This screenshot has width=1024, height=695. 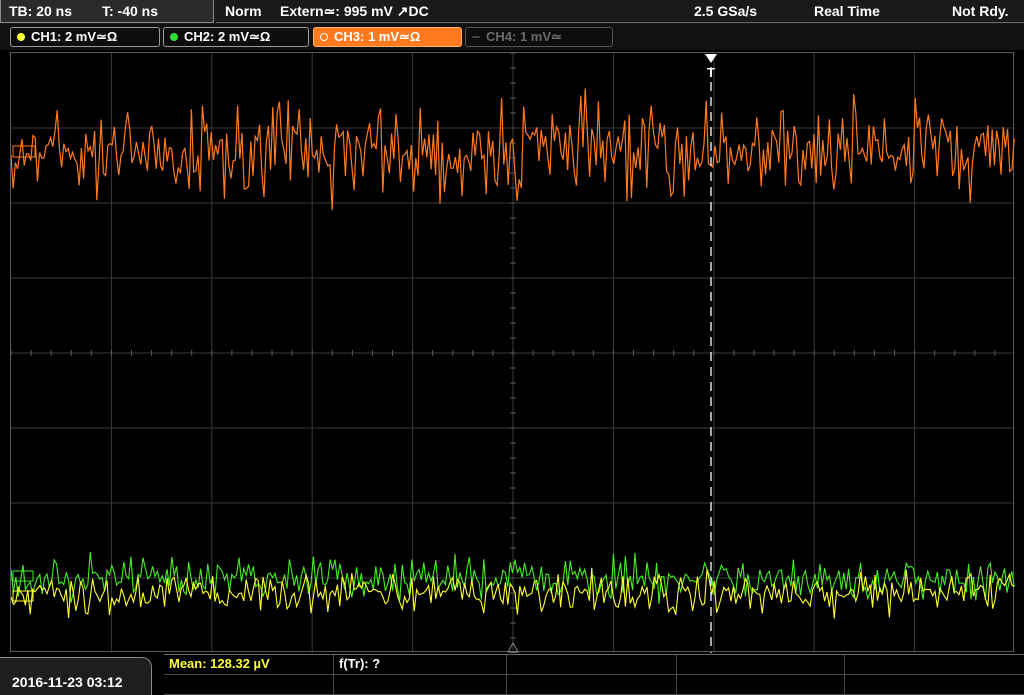 What do you see at coordinates (21, 37) in the screenshot?
I see `ch1-color-dot-icon` at bounding box center [21, 37].